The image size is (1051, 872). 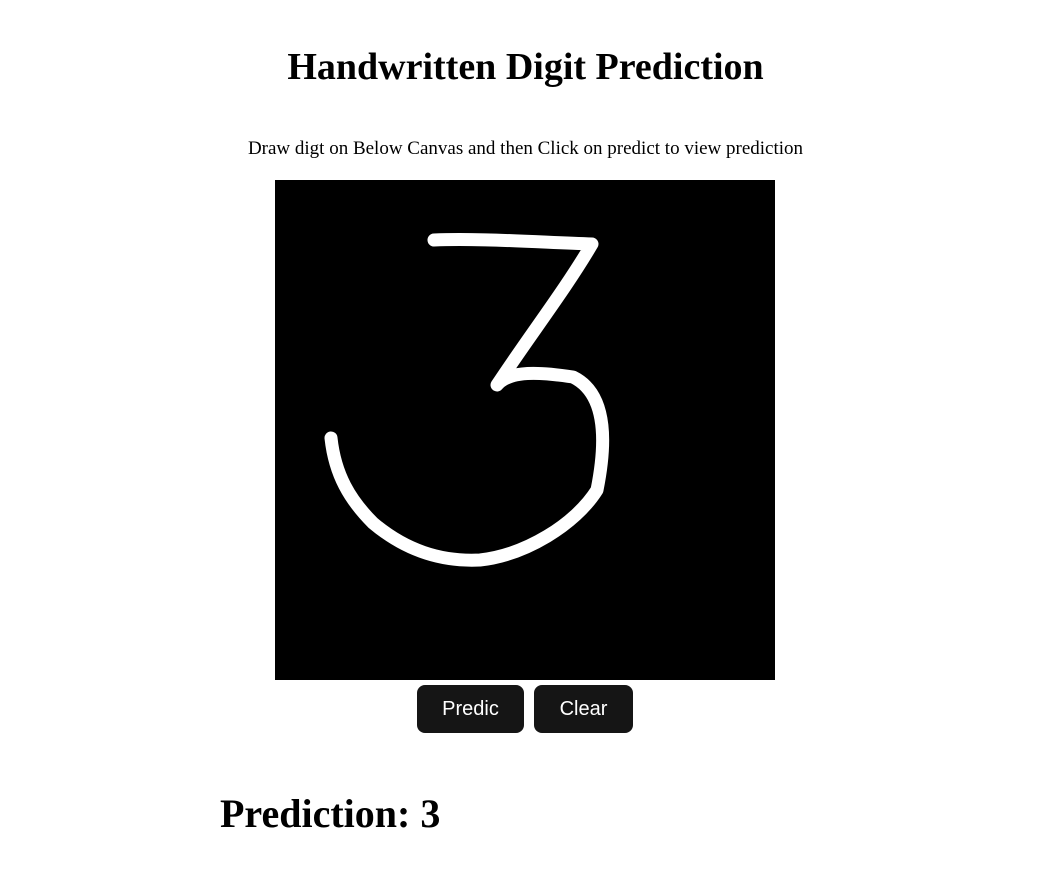 I want to click on clear-button: Clear, so click(x=583, y=709).